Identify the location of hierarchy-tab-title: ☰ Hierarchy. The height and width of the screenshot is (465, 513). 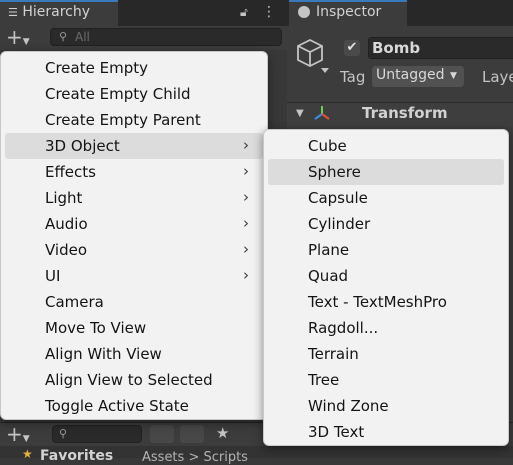
(49, 12).